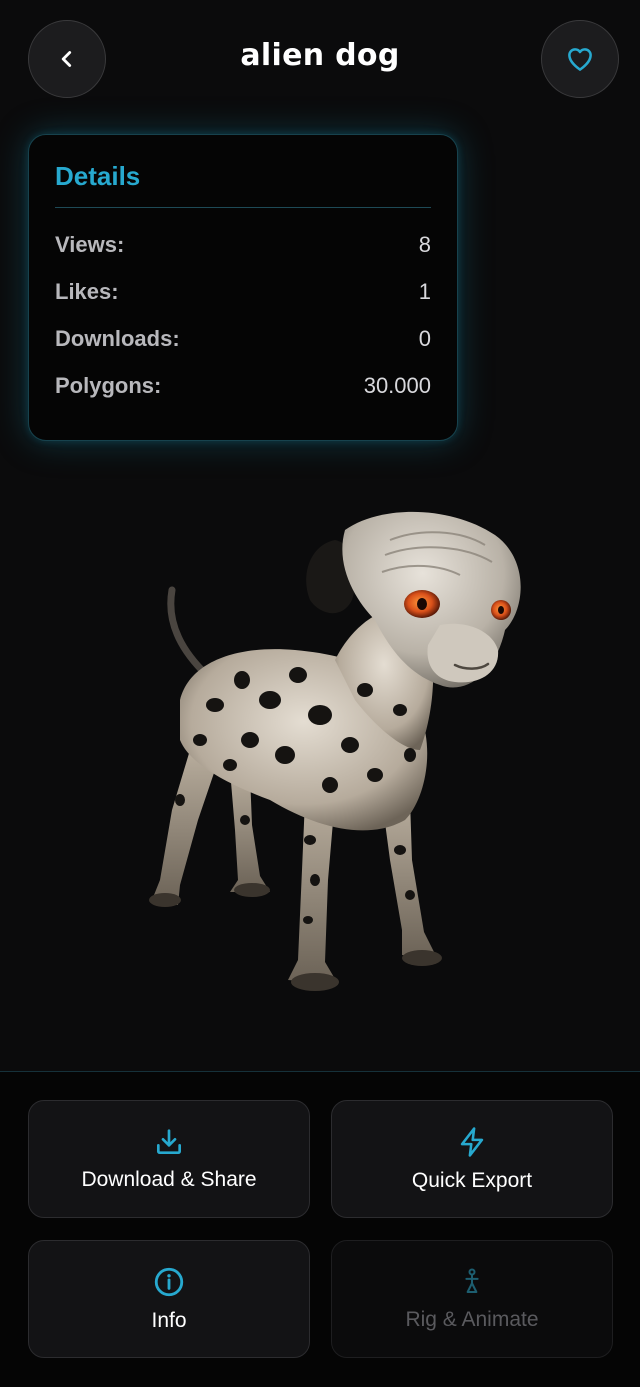  What do you see at coordinates (243, 245) in the screenshot?
I see `stat-row-views: Views: 8` at bounding box center [243, 245].